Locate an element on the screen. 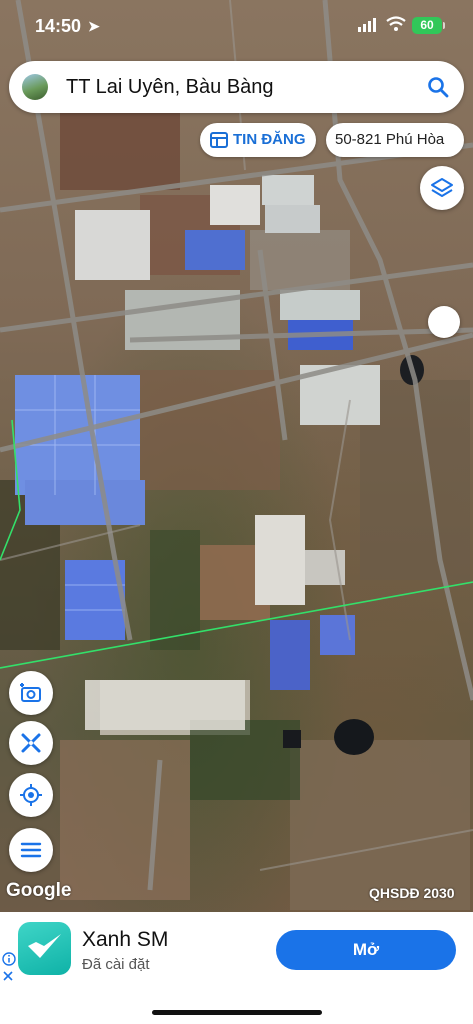  signal-icon is located at coordinates (367, 25).